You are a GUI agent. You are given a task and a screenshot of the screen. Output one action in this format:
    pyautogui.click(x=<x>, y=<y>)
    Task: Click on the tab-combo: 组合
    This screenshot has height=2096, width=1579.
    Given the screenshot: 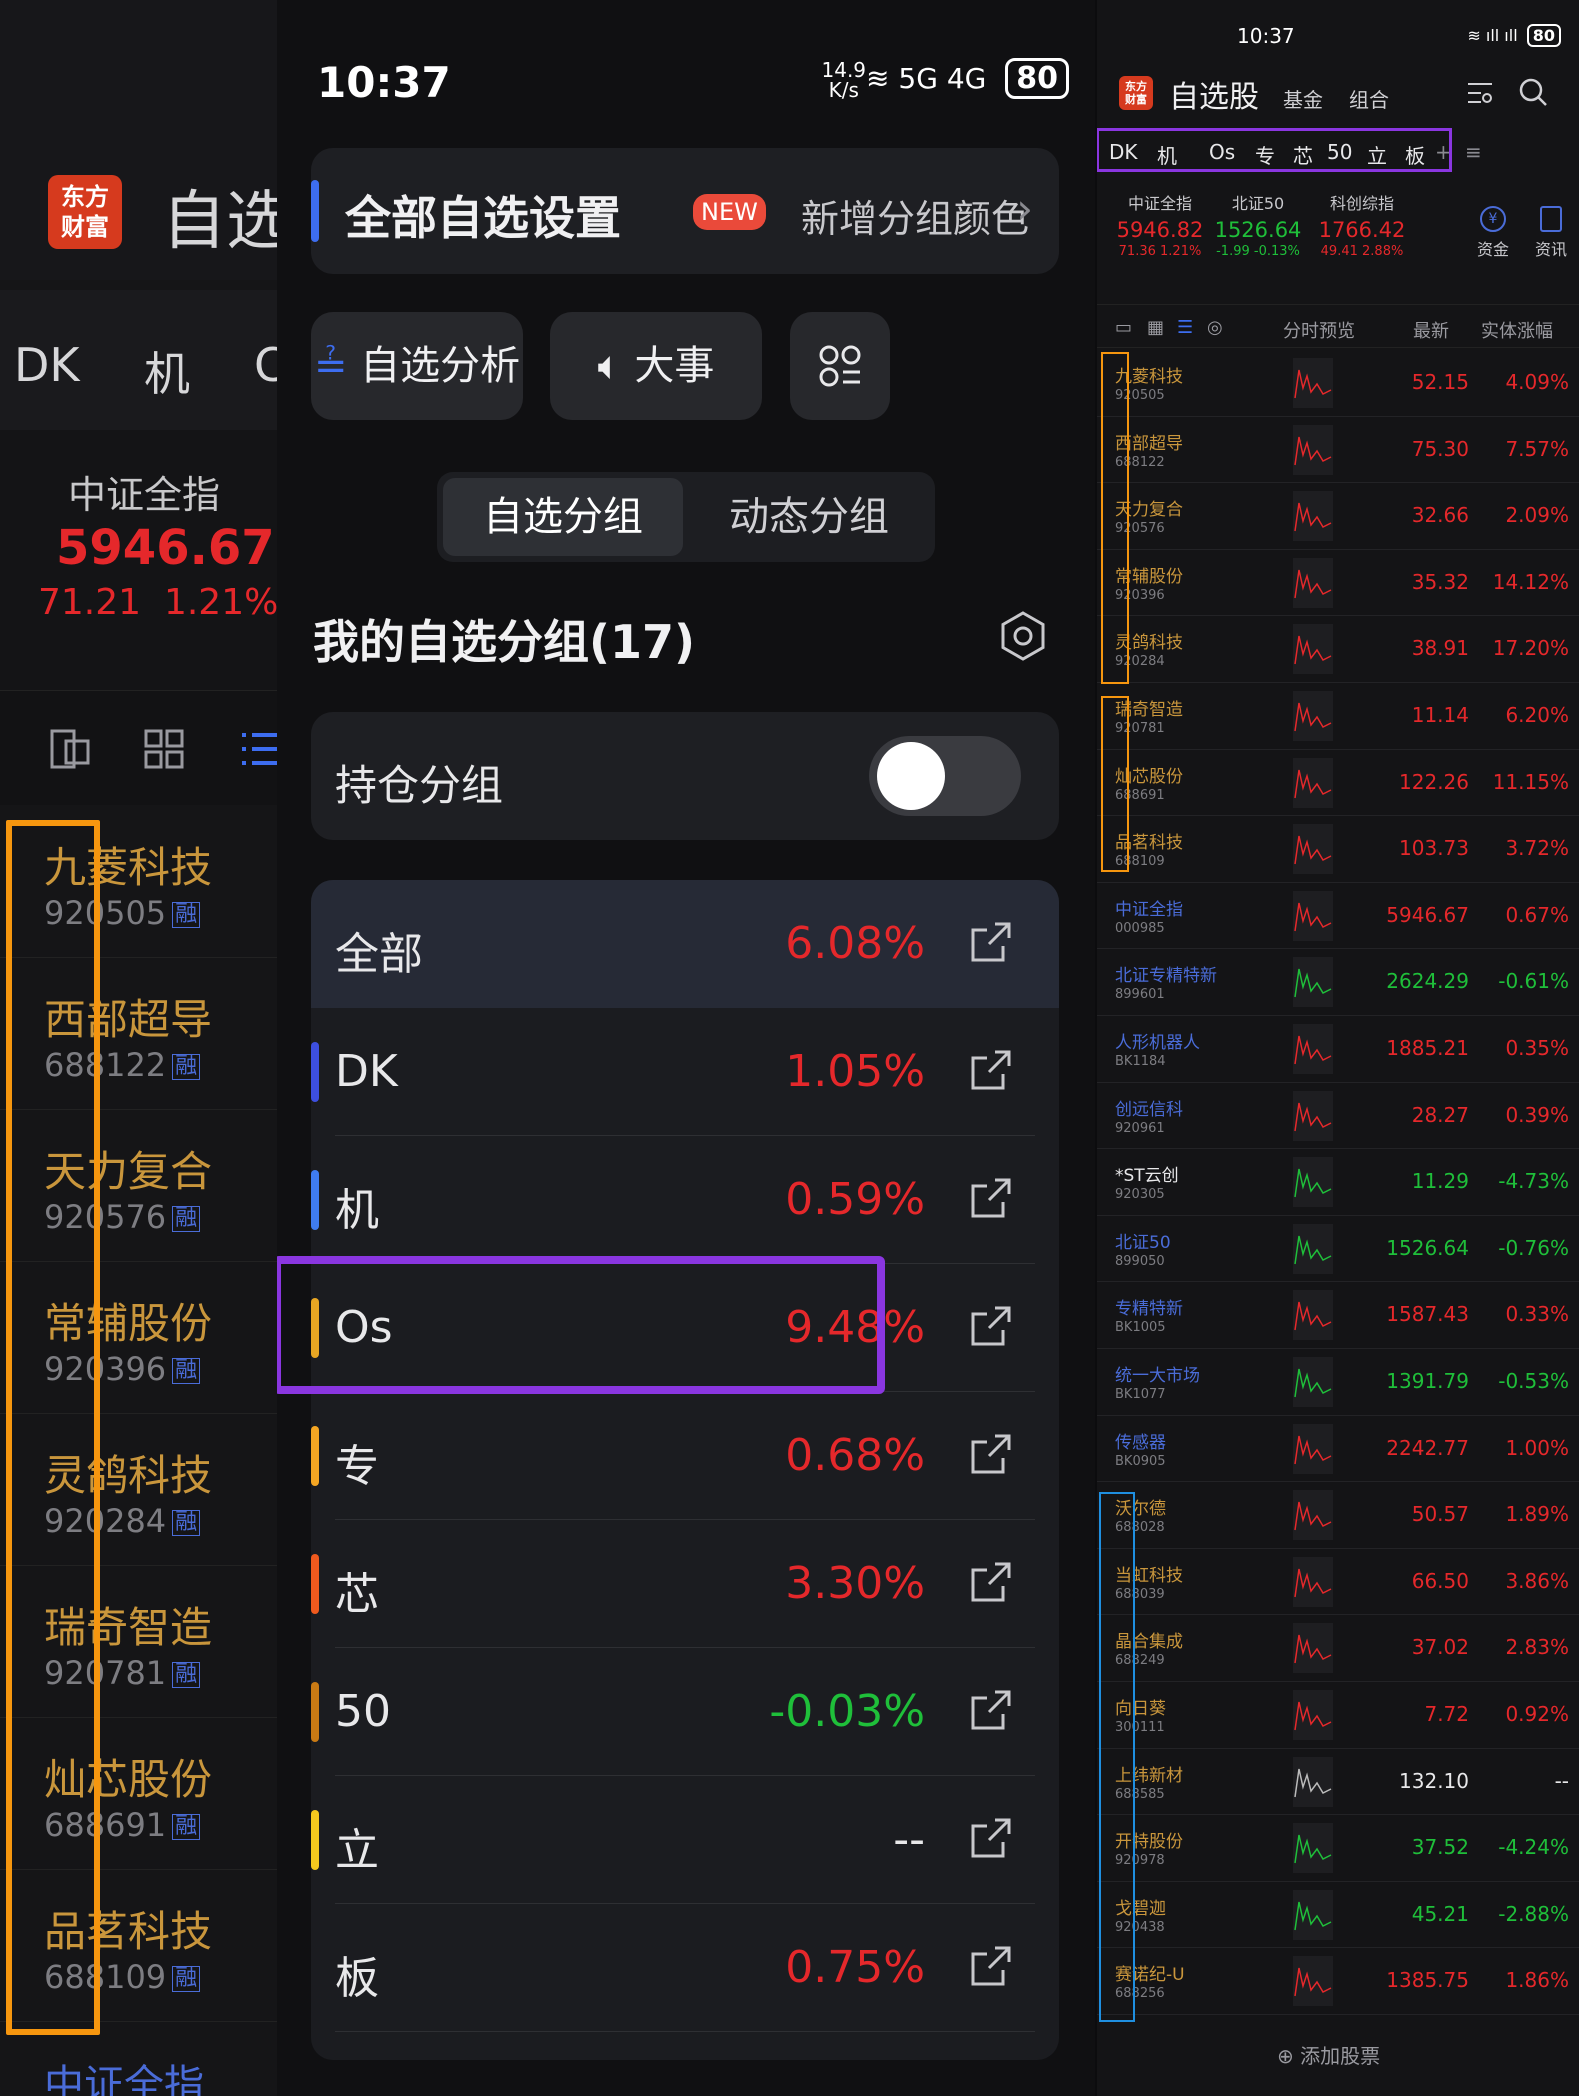 What is the action you would take?
    pyautogui.click(x=1369, y=98)
    